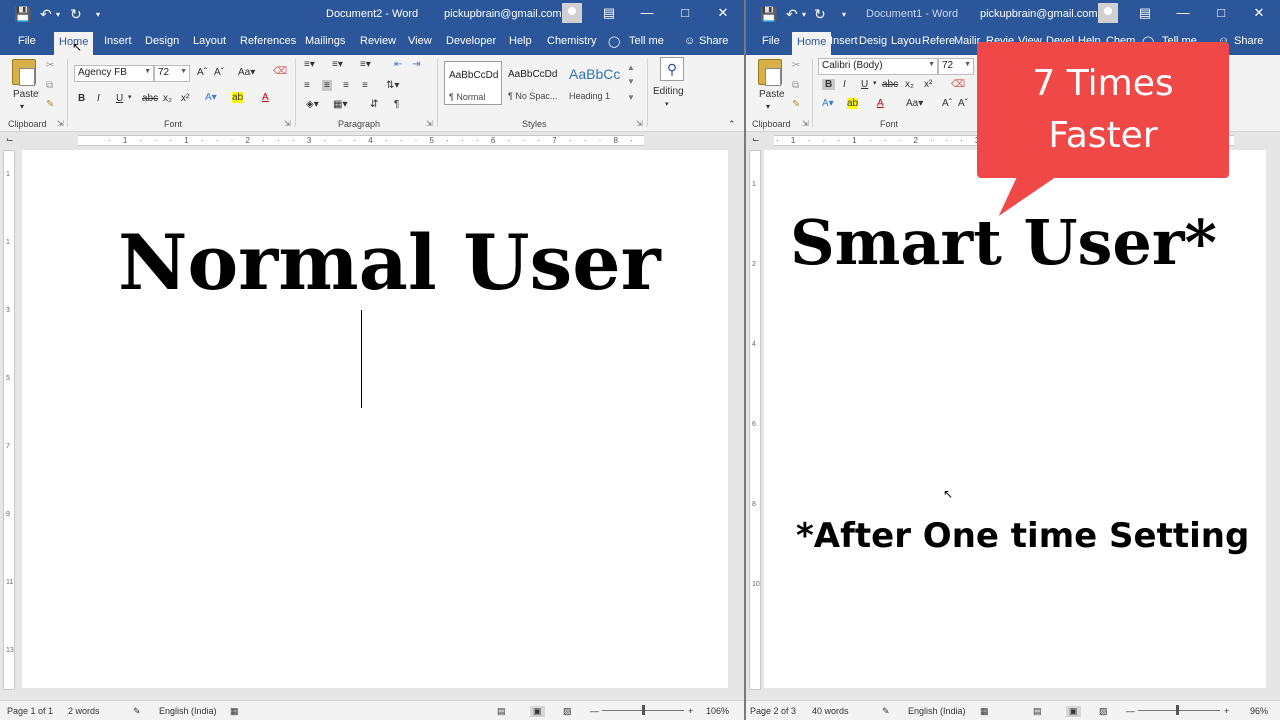 This screenshot has height=720, width=1280. I want to click on tab-design: Desig, so click(873, 41).